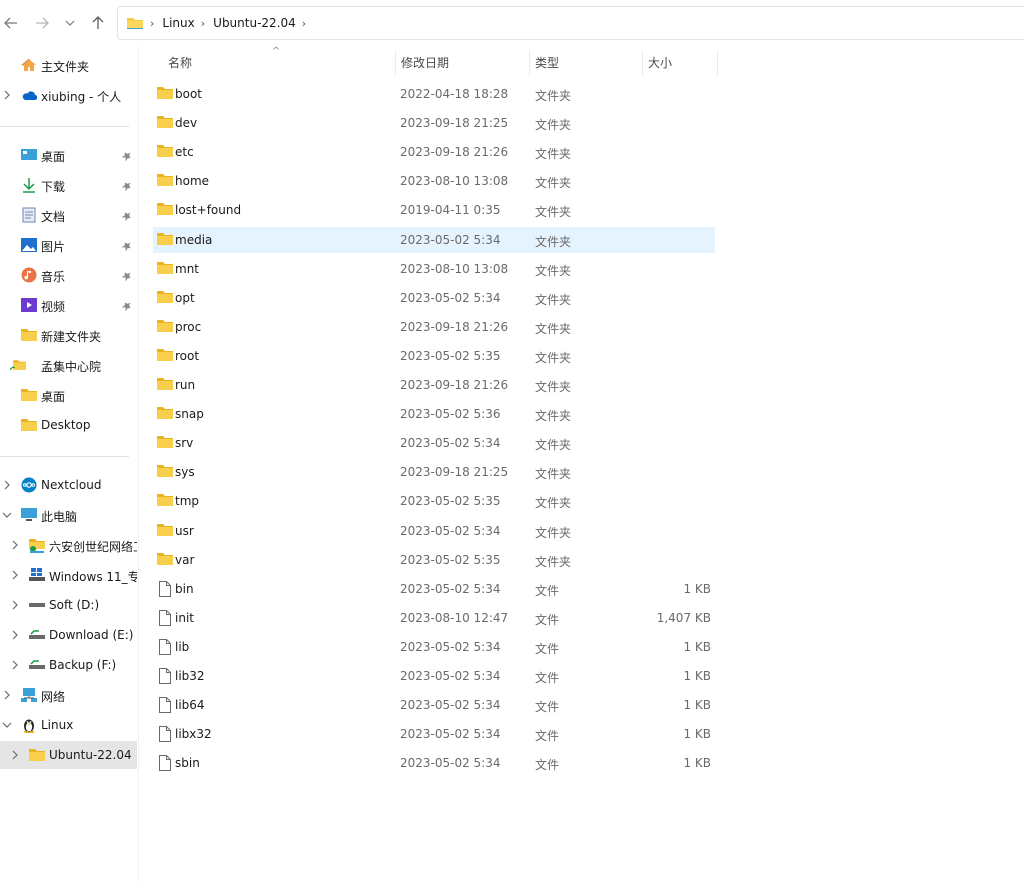 The height and width of the screenshot is (882, 1024). What do you see at coordinates (68, 755) in the screenshot?
I see `sidebar-item-ubuntu: Ubuntu-22.04` at bounding box center [68, 755].